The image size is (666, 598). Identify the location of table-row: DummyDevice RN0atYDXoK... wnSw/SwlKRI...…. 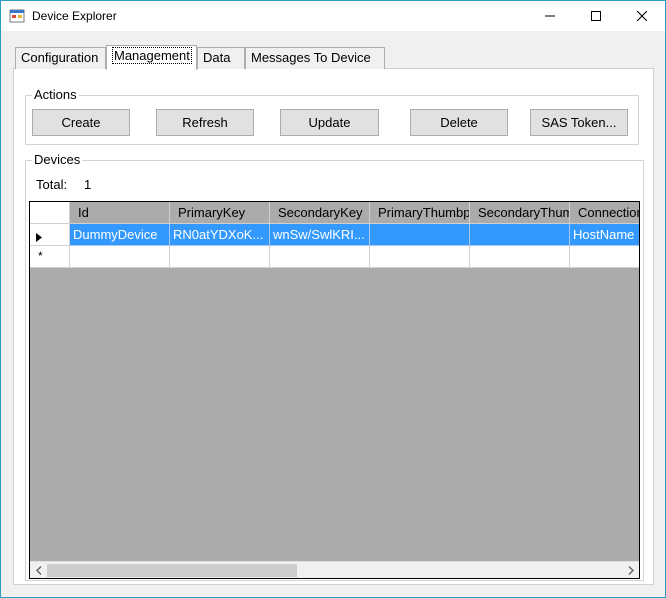
(334, 235).